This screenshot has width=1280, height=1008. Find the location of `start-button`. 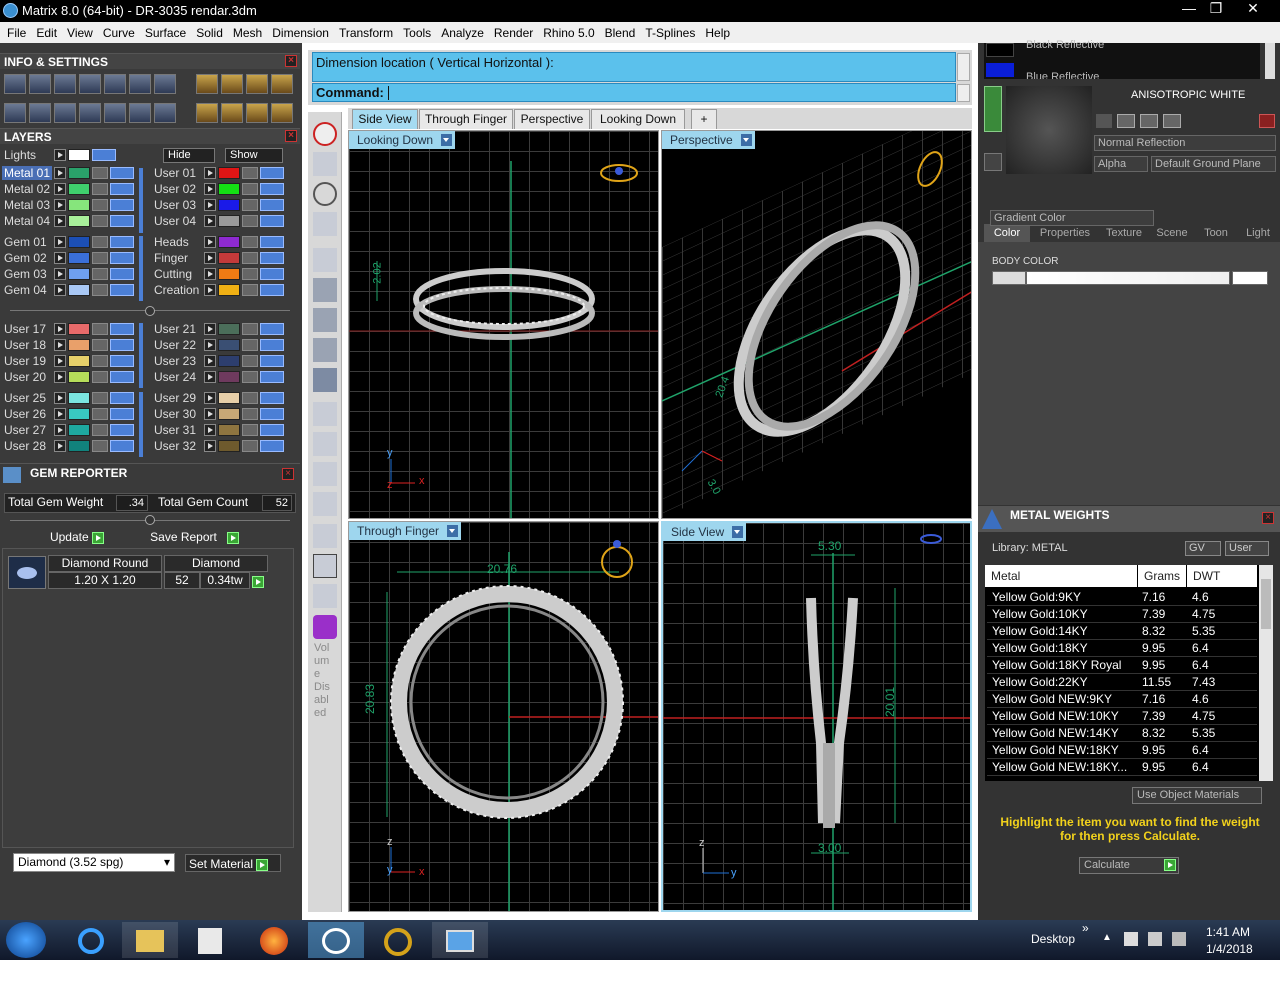

start-button is located at coordinates (26, 940).